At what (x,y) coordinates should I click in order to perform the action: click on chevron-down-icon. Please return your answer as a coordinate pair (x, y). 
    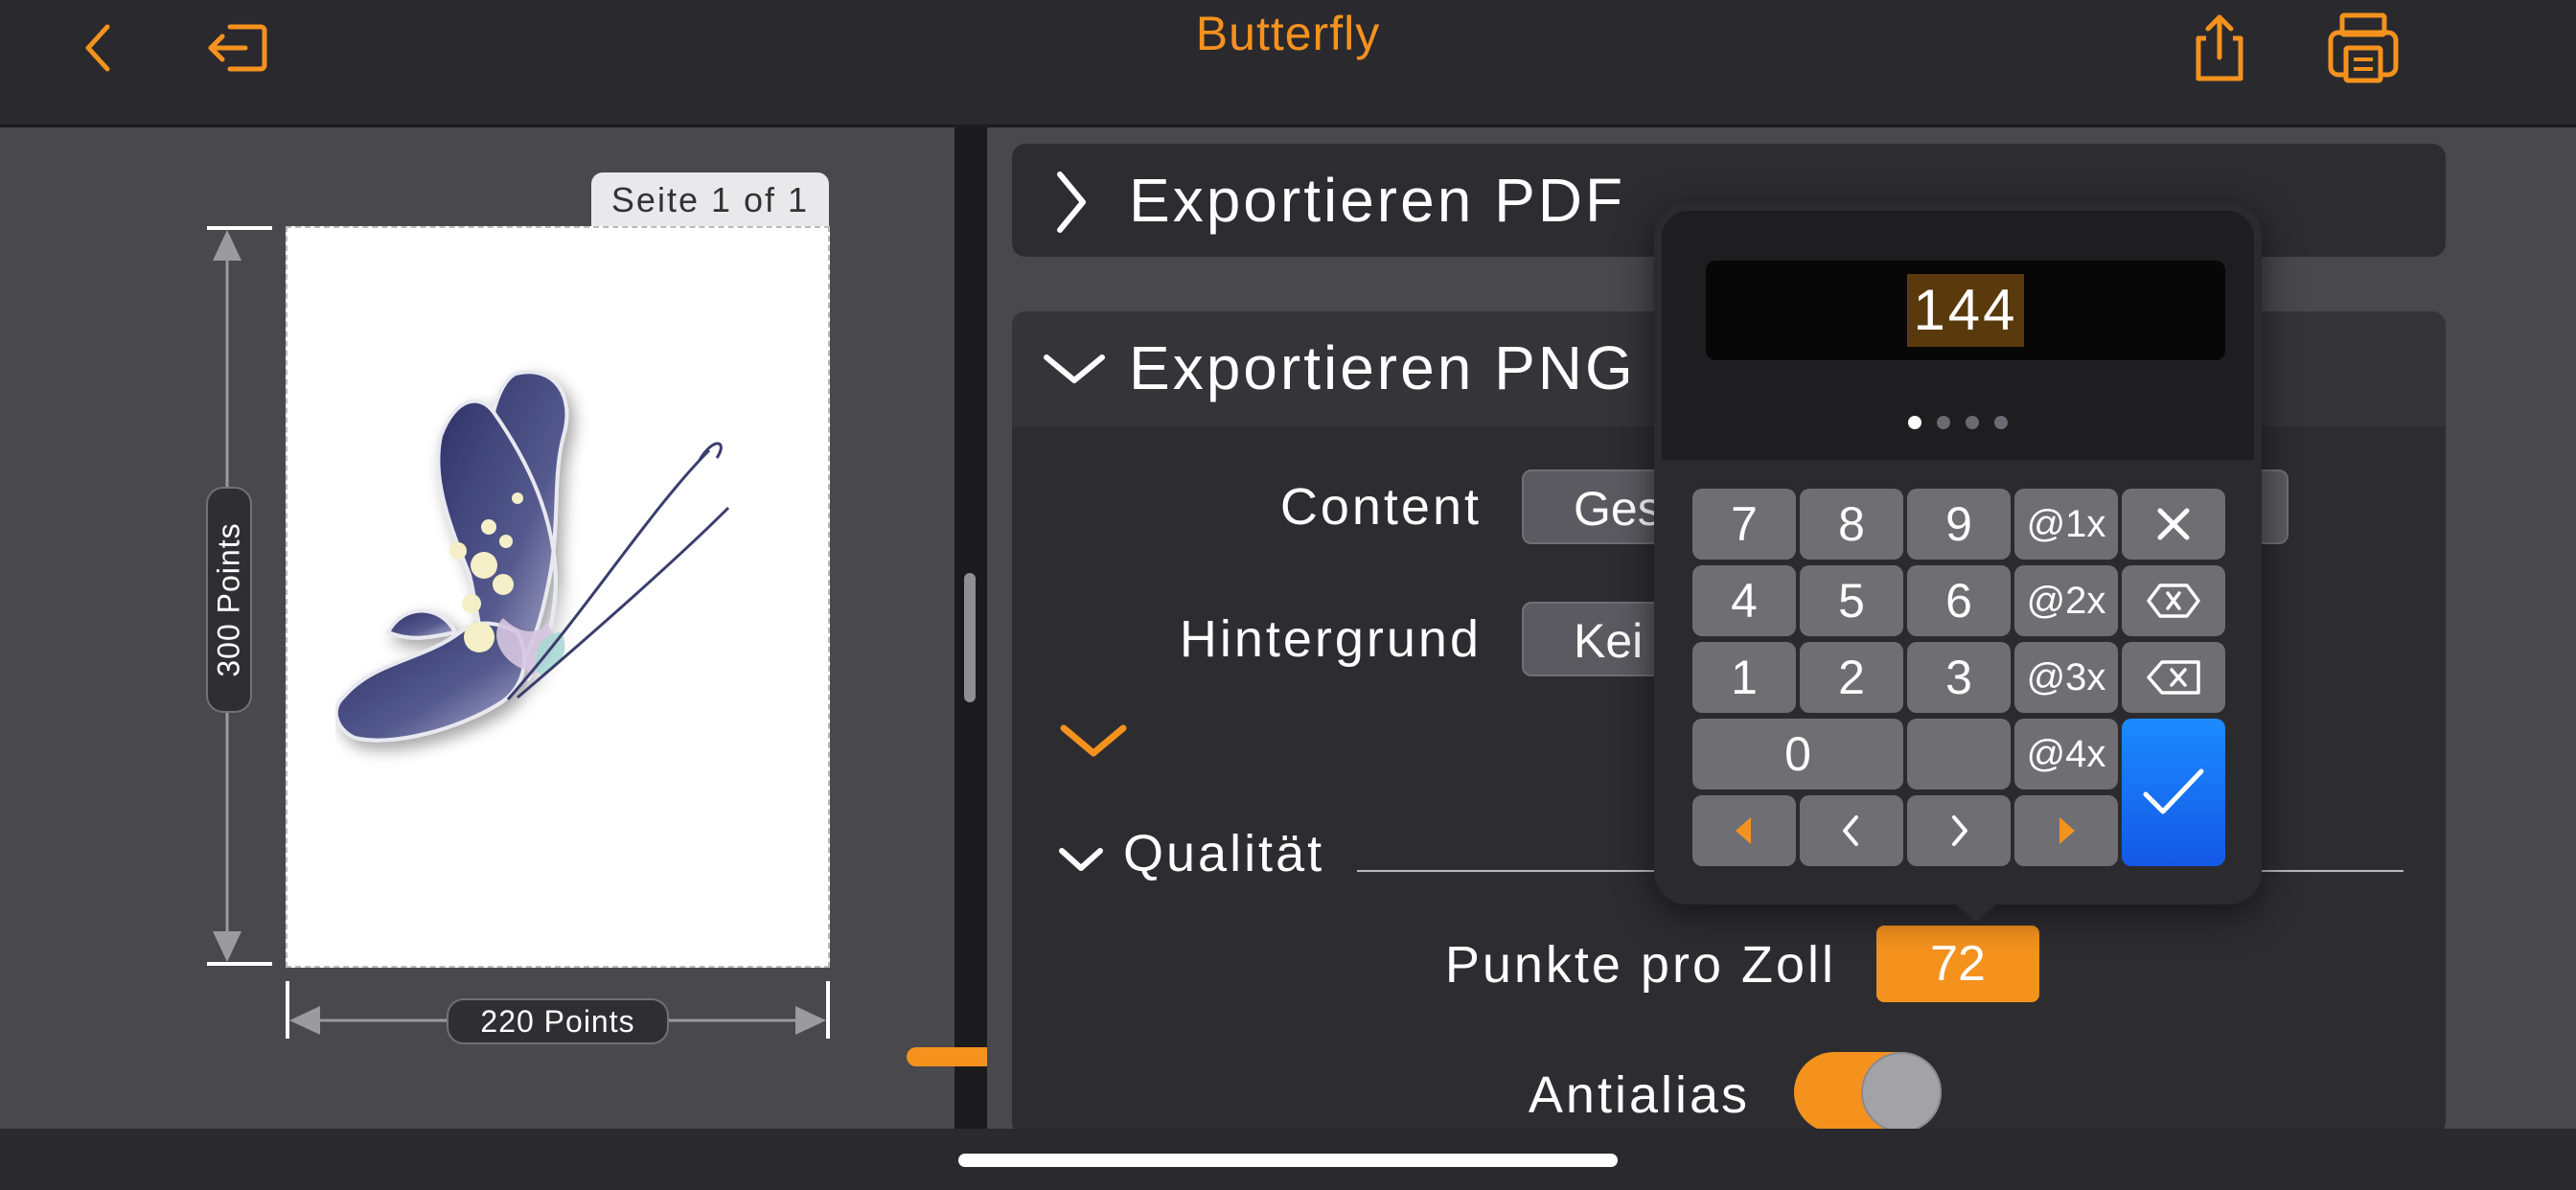
    Looking at the image, I should click on (1074, 369).